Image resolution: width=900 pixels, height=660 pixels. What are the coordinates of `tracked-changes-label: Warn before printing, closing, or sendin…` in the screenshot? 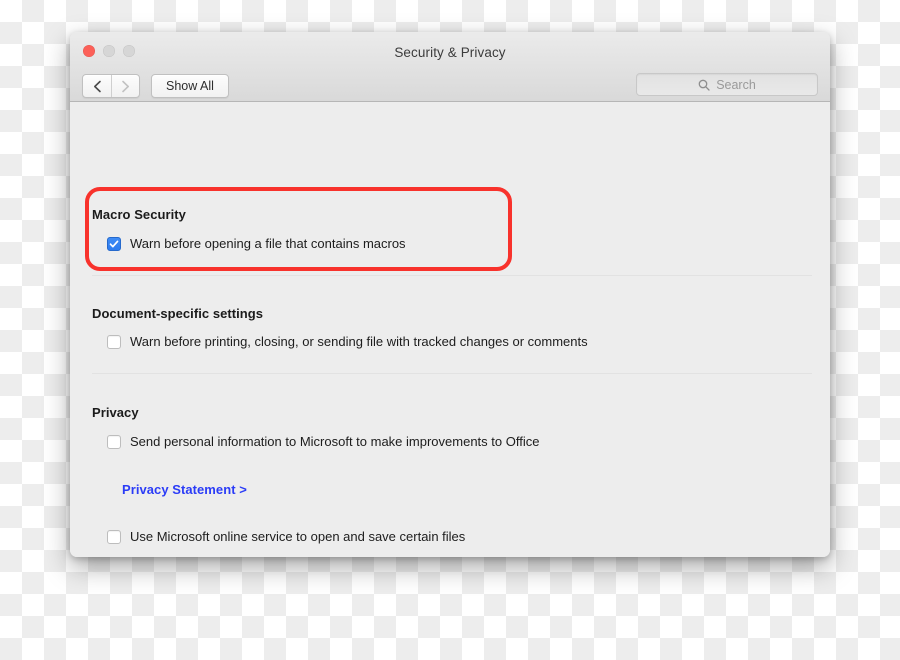 It's located at (359, 341).